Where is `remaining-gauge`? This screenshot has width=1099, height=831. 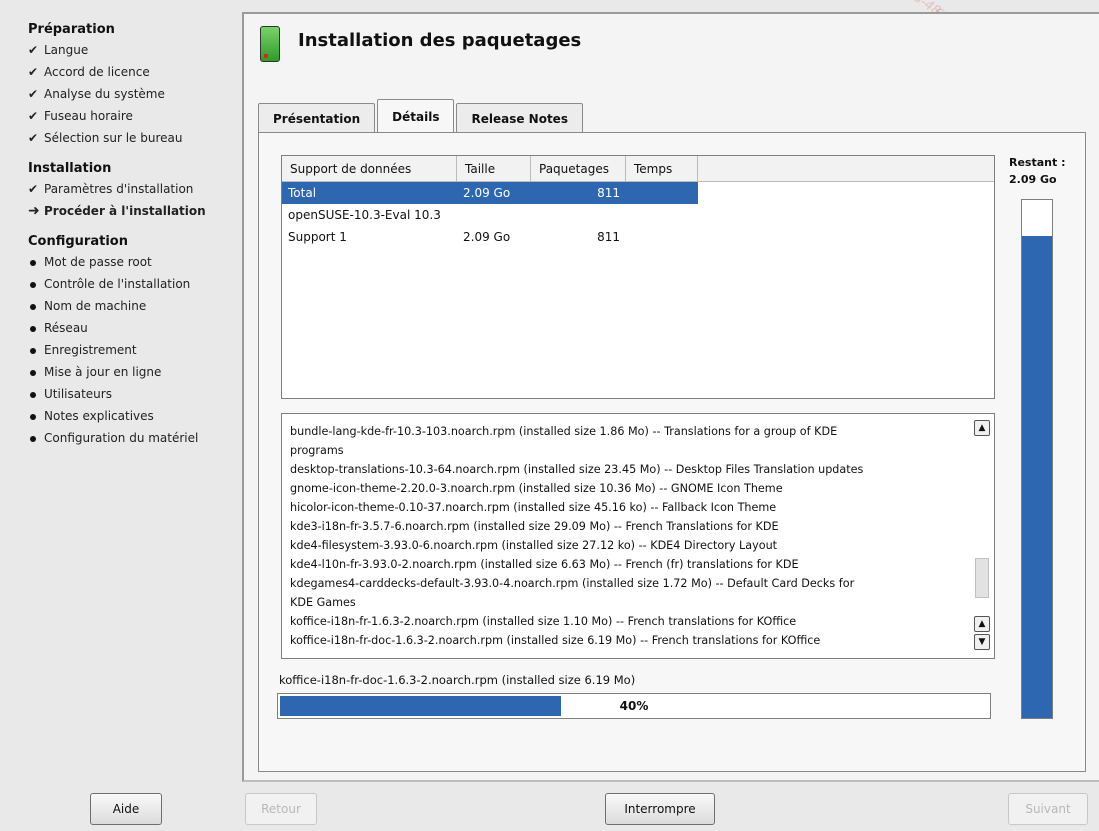 remaining-gauge is located at coordinates (1037, 459).